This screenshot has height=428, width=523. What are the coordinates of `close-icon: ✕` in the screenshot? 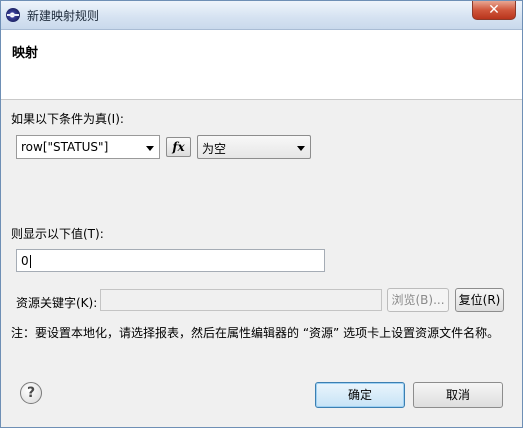 It's located at (494, 10).